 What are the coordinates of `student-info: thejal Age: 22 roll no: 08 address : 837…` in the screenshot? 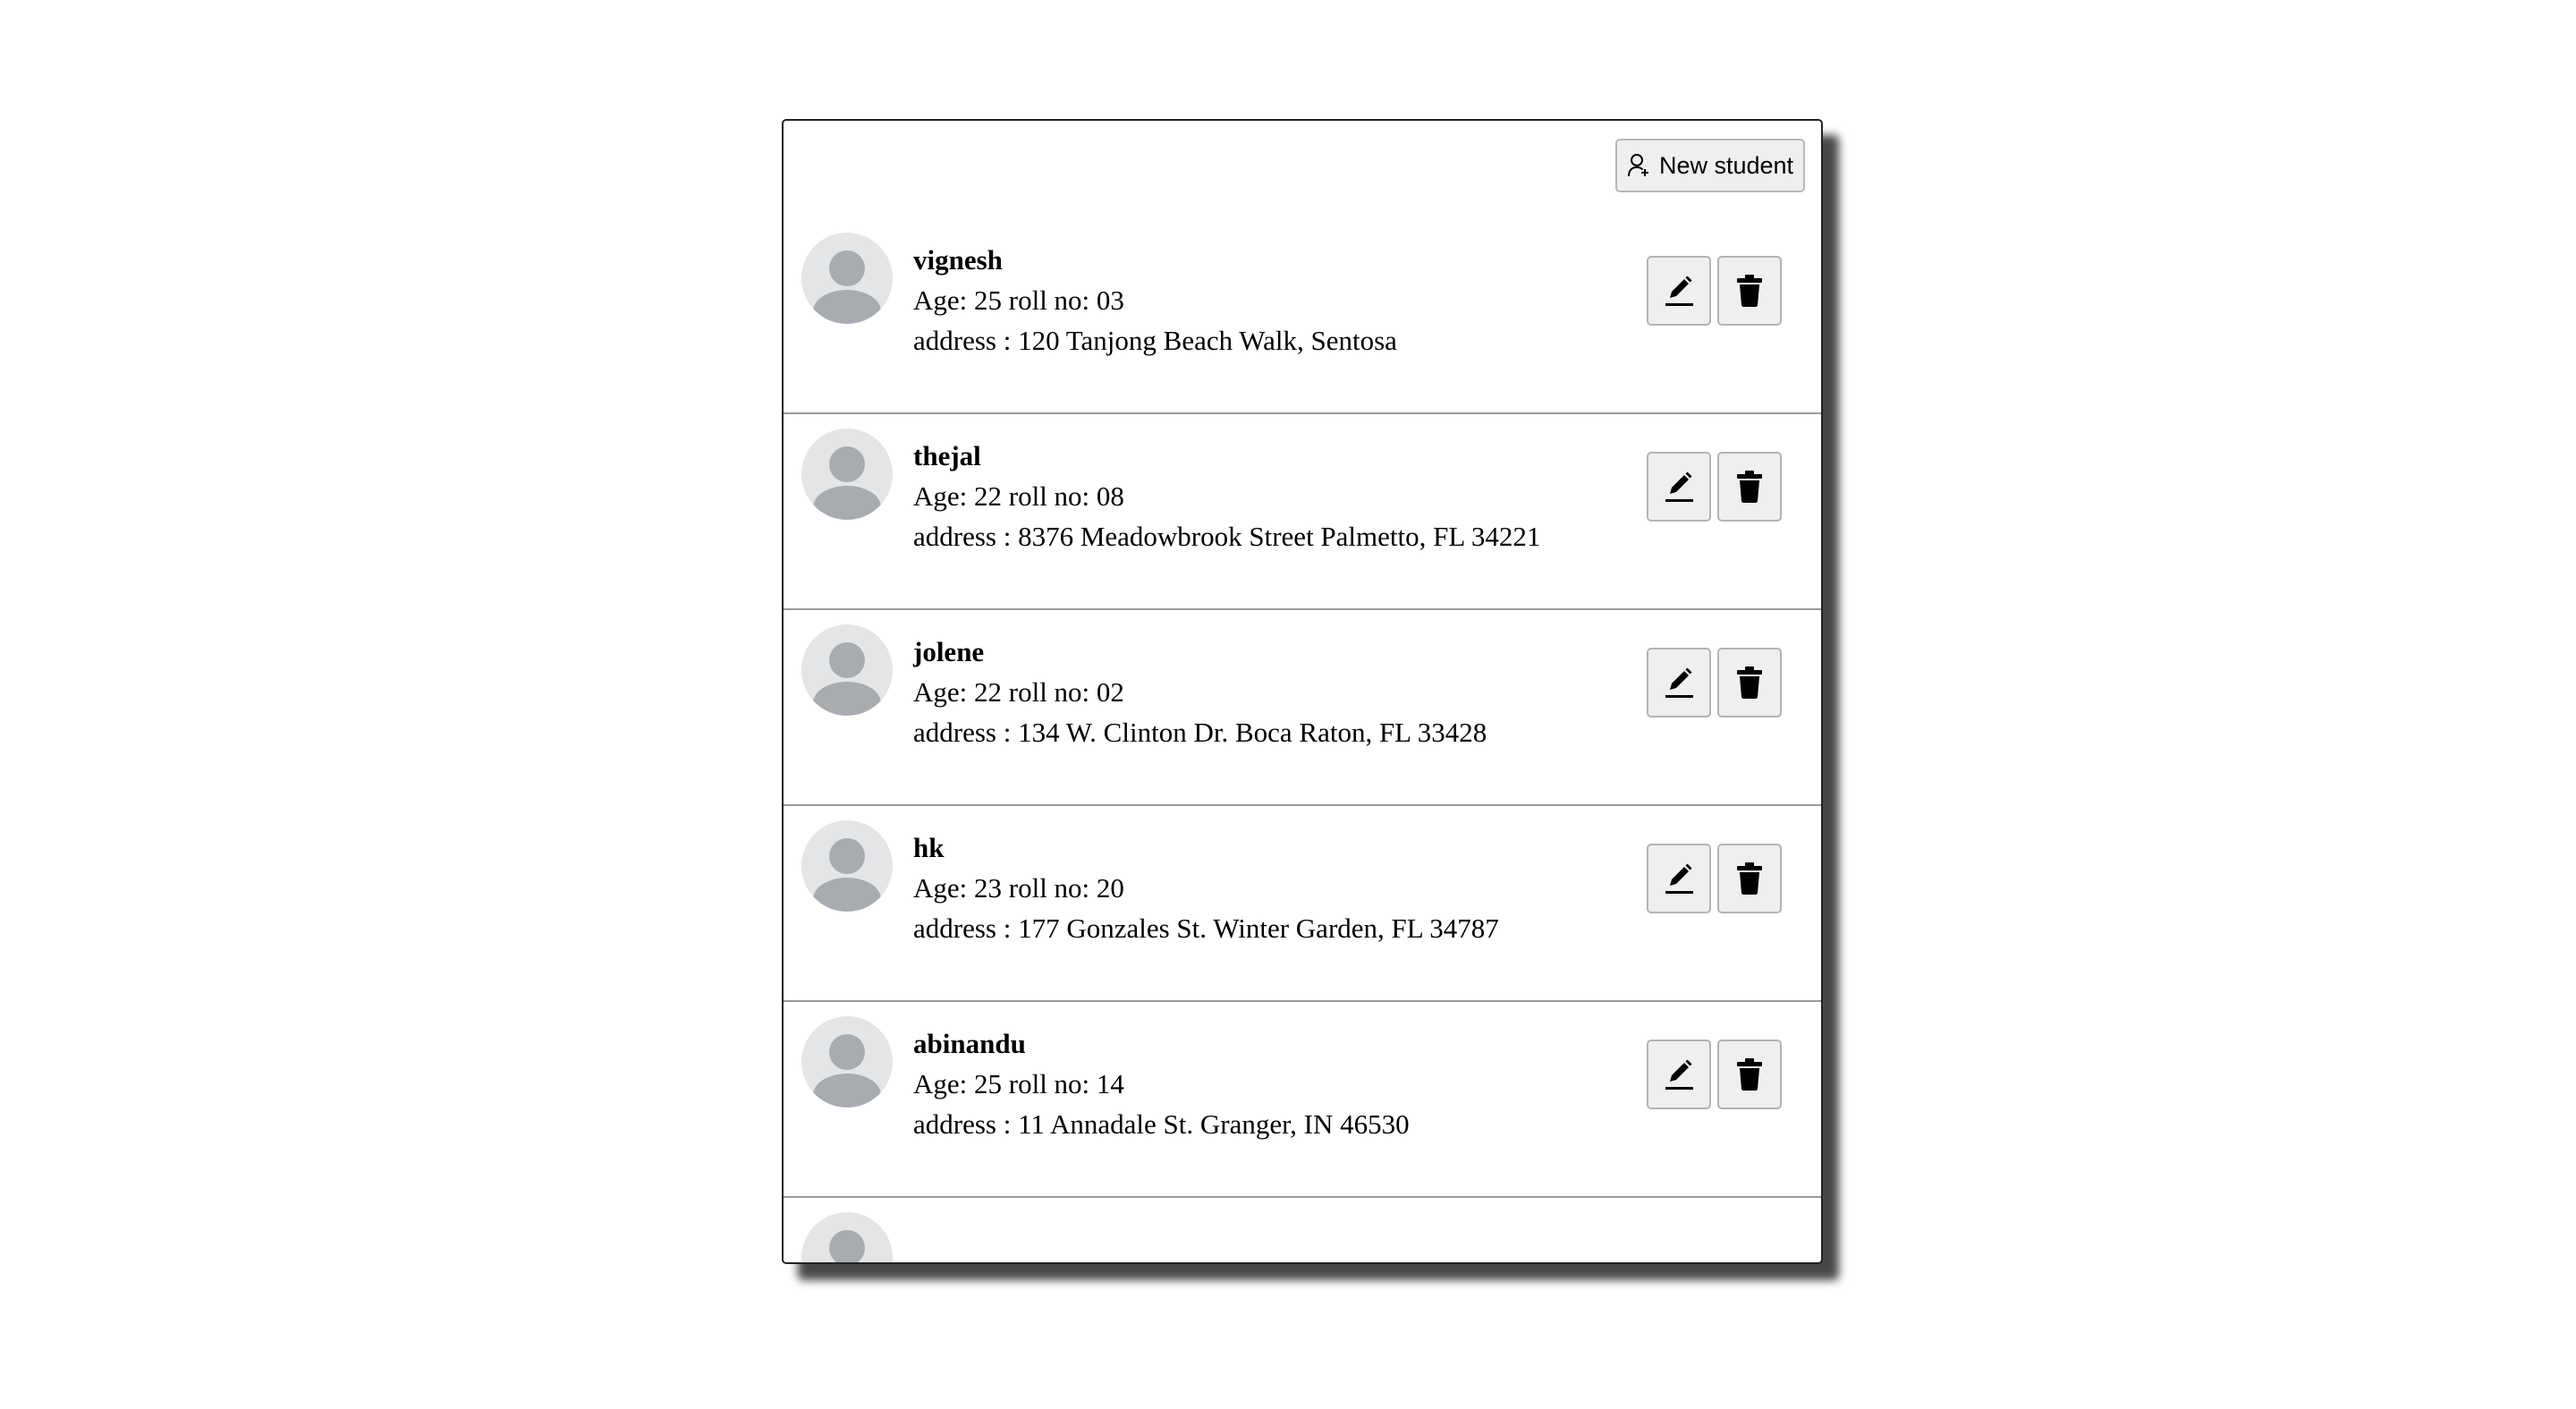 It's located at (1226, 496).